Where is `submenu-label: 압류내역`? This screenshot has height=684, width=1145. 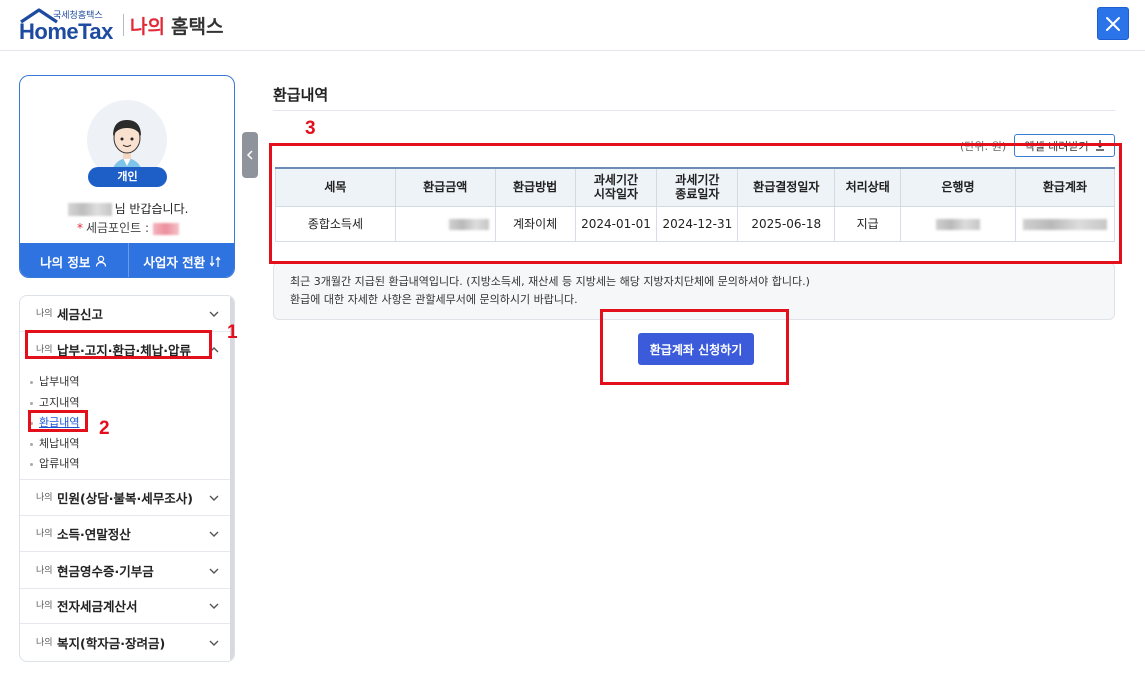
submenu-label: 압류내역 is located at coordinates (59, 463).